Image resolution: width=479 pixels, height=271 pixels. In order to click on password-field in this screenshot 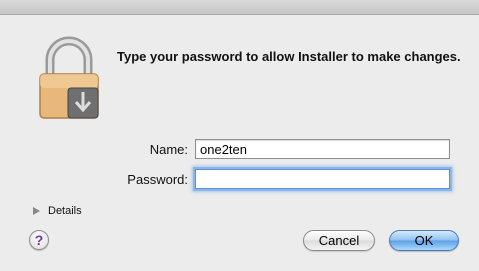, I will do `click(322, 179)`.